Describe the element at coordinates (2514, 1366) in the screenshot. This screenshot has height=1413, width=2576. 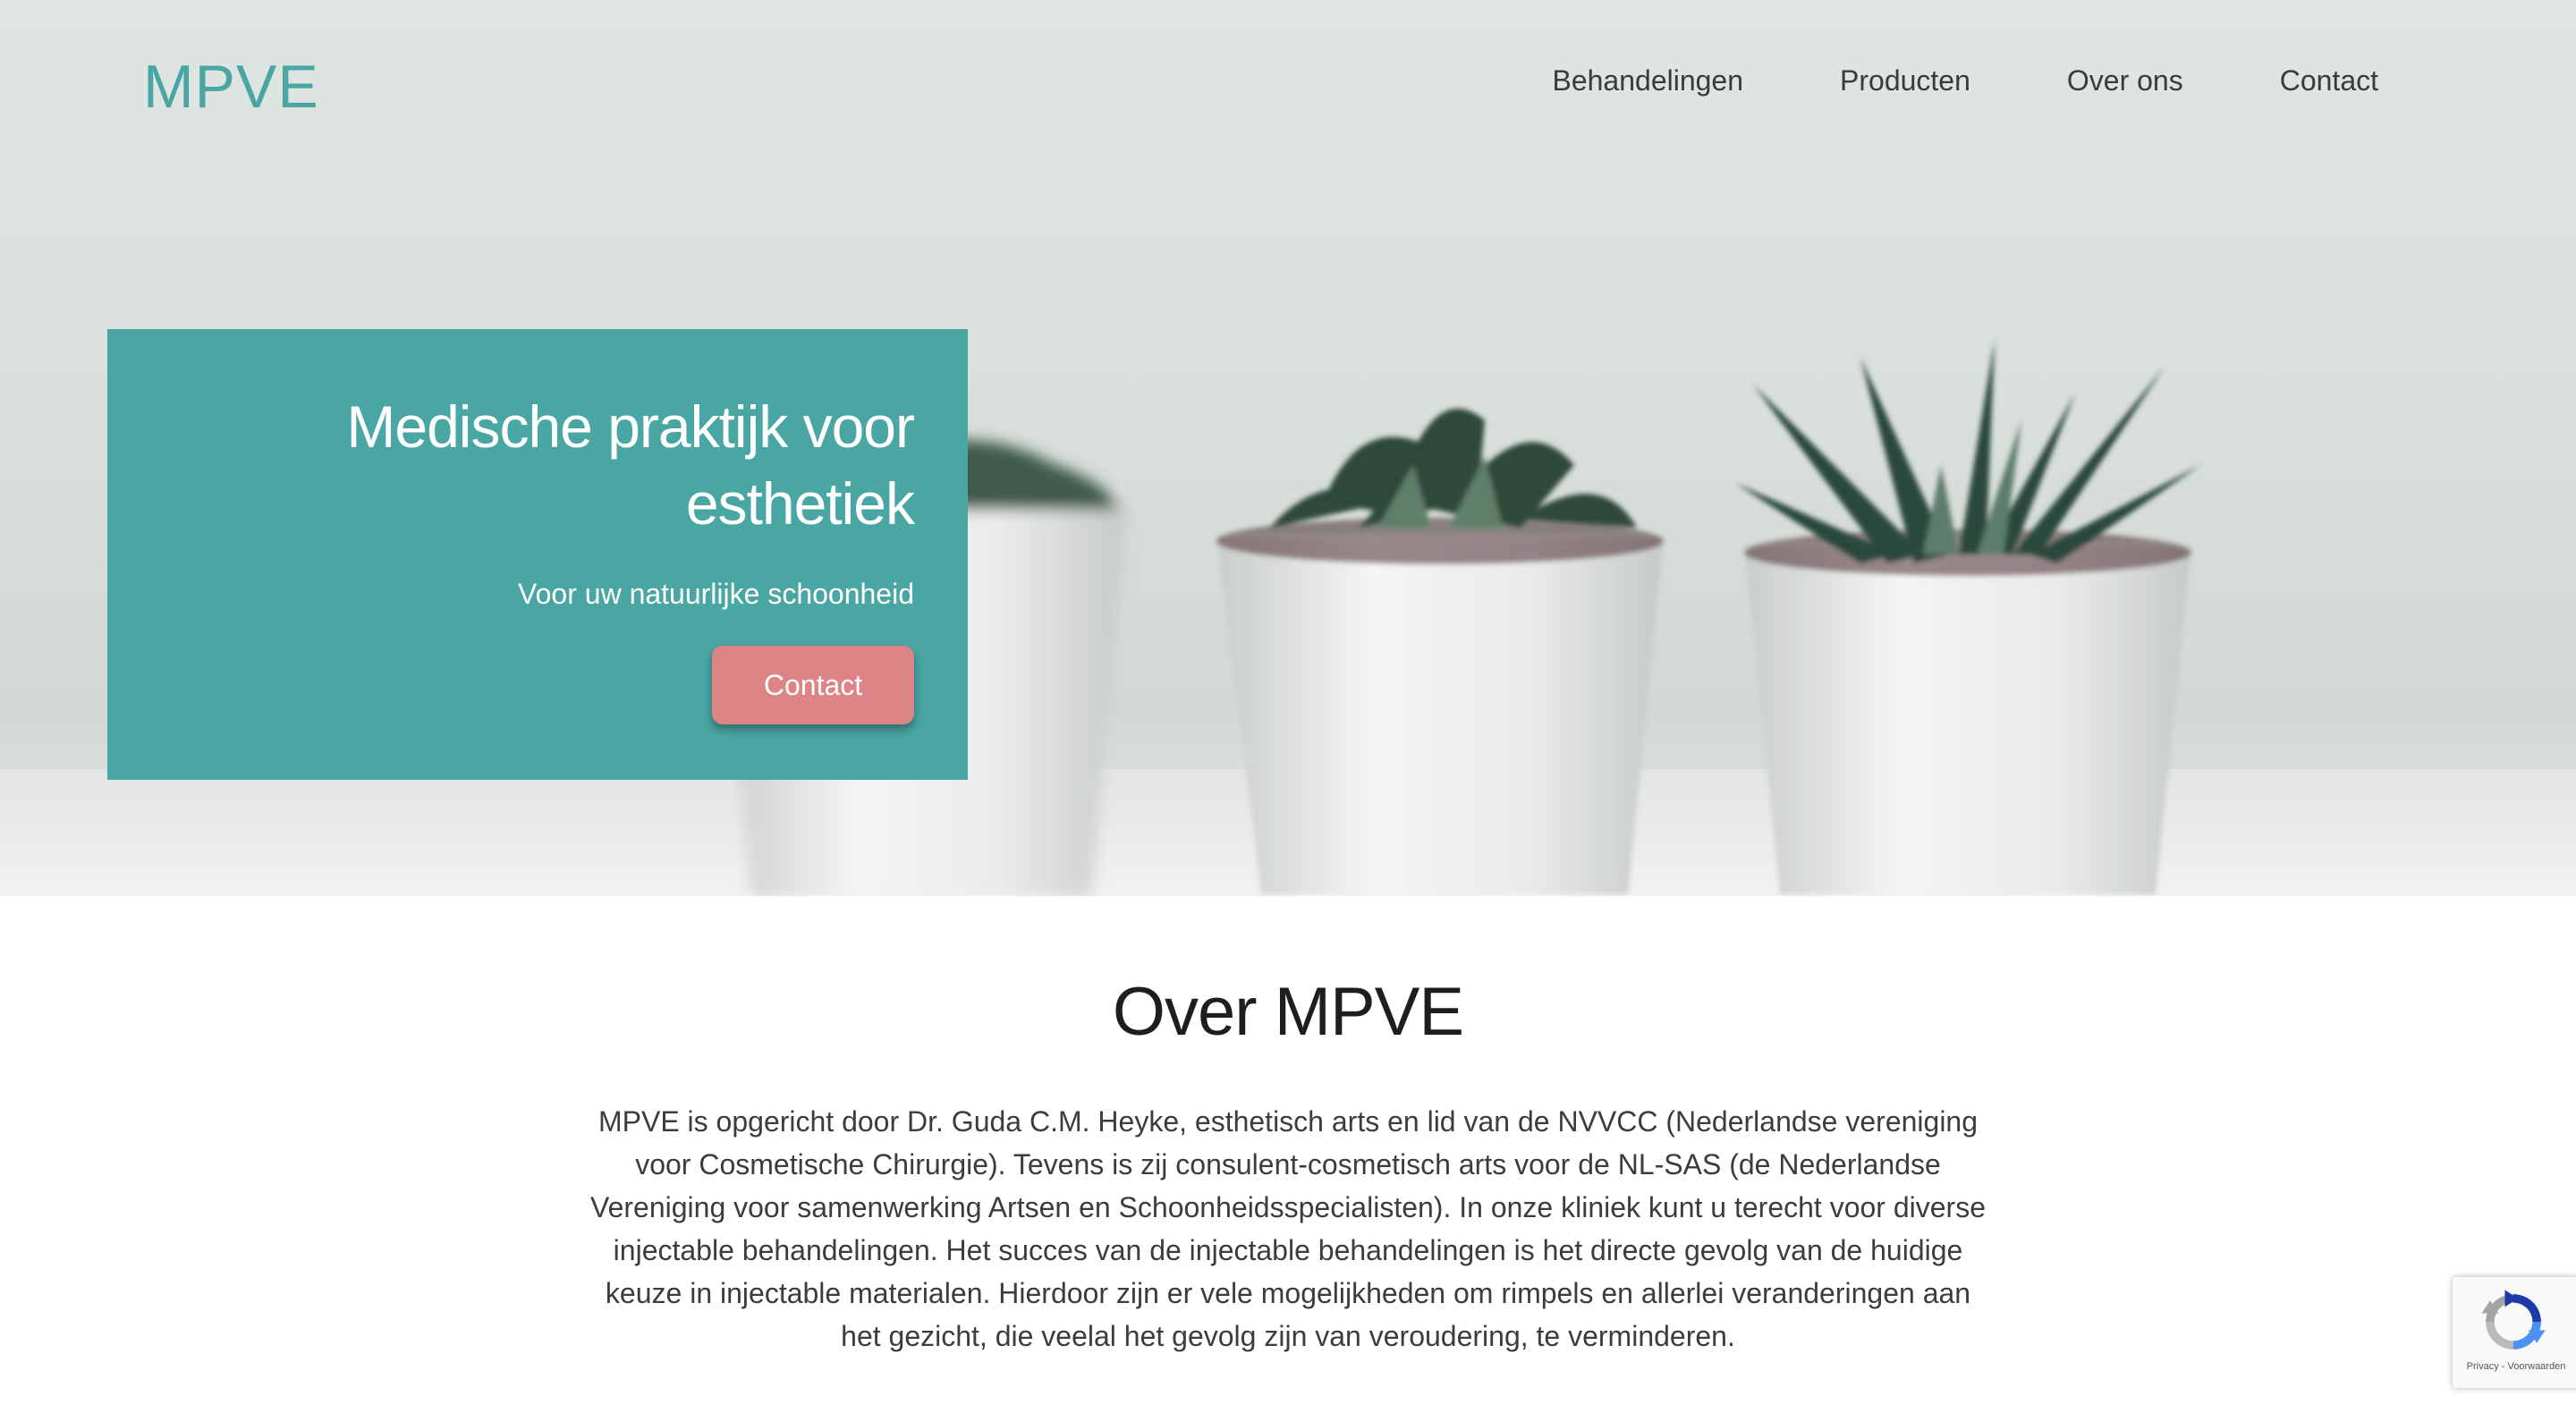
I see `recaptcha-links: Privacy - Voorwaarden` at that location.